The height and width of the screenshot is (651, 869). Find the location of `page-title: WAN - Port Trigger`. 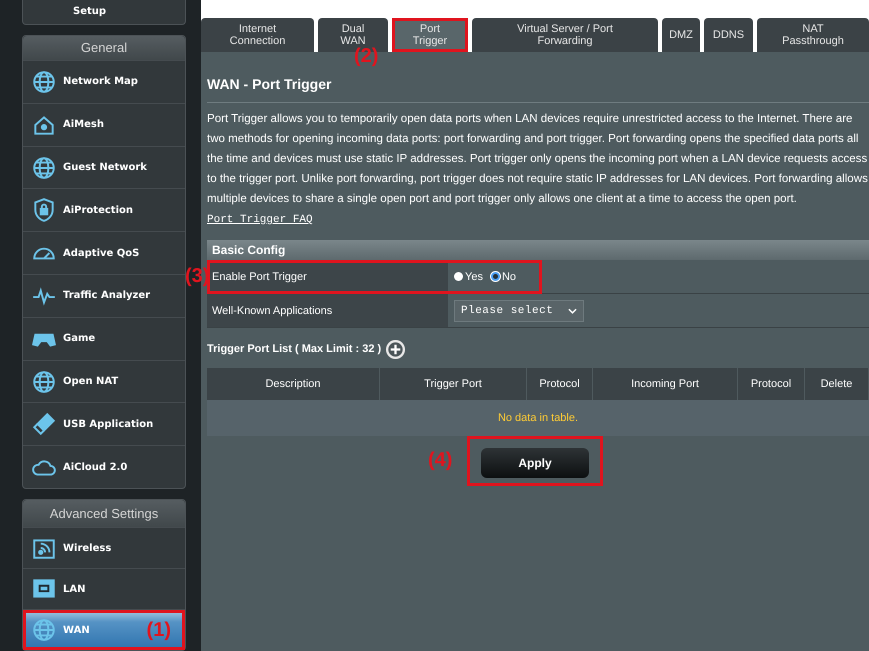

page-title: WAN - Port Trigger is located at coordinates (269, 84).